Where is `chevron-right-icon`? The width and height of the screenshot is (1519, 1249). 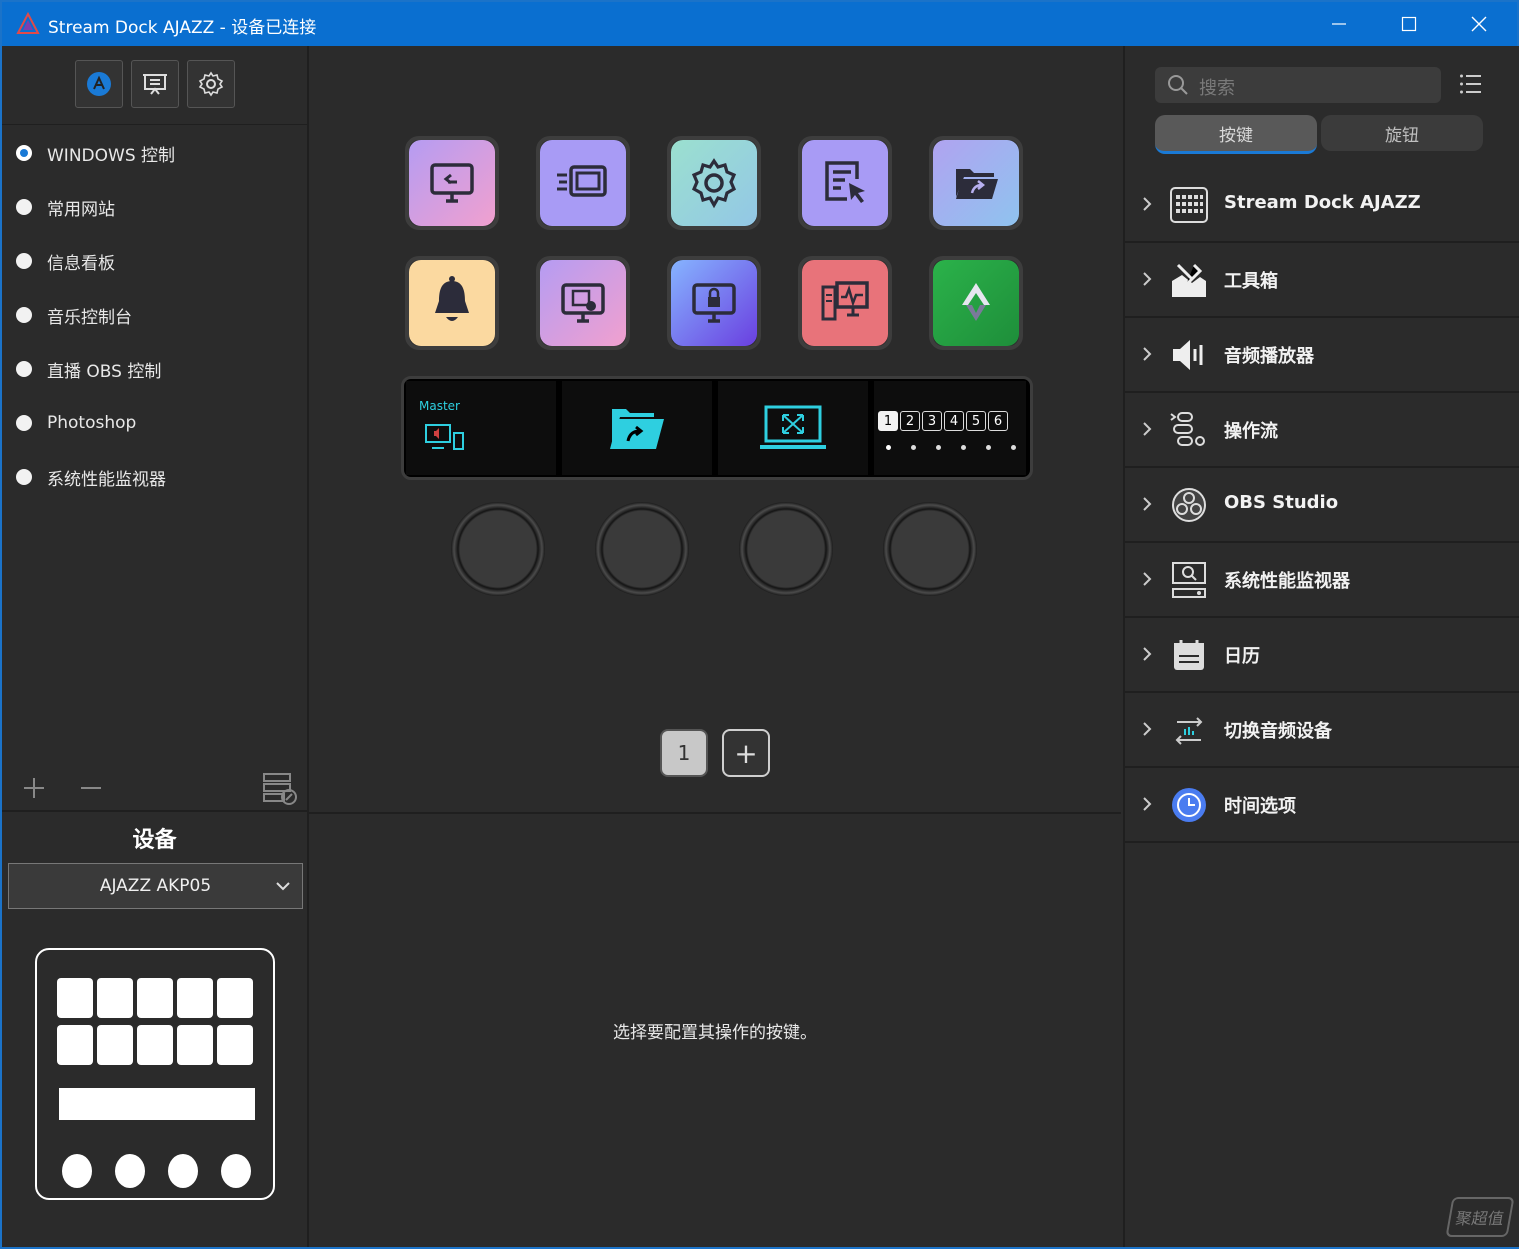 chevron-right-icon is located at coordinates (1147, 804).